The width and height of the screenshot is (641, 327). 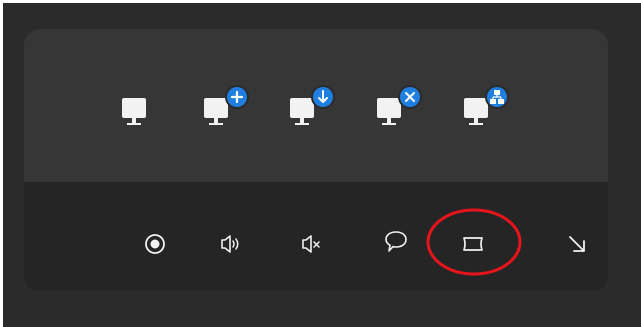 I want to click on monitor-remove-icon, so click(x=400, y=106).